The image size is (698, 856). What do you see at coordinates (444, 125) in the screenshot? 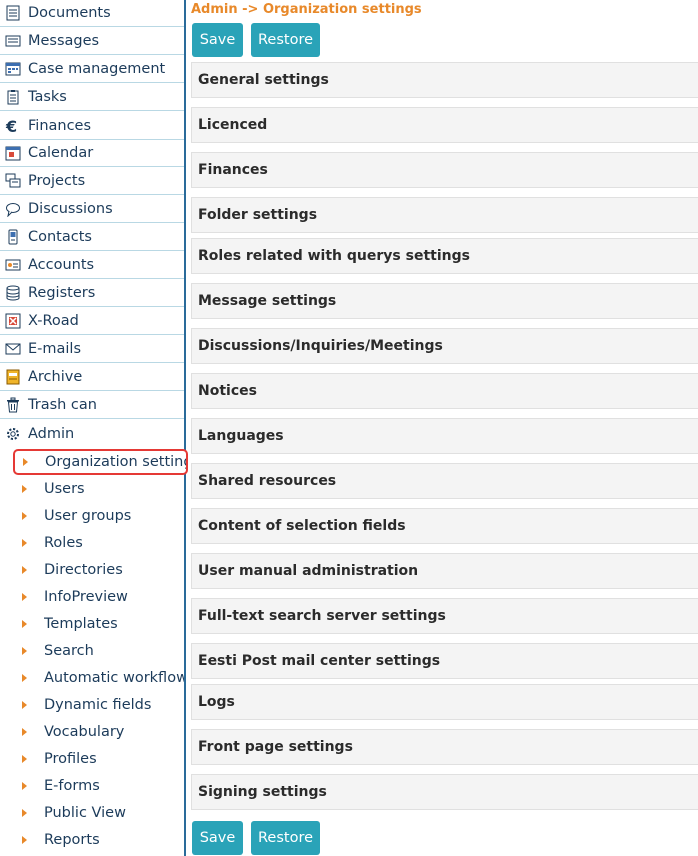
I see `section-licenced: Licenced` at bounding box center [444, 125].